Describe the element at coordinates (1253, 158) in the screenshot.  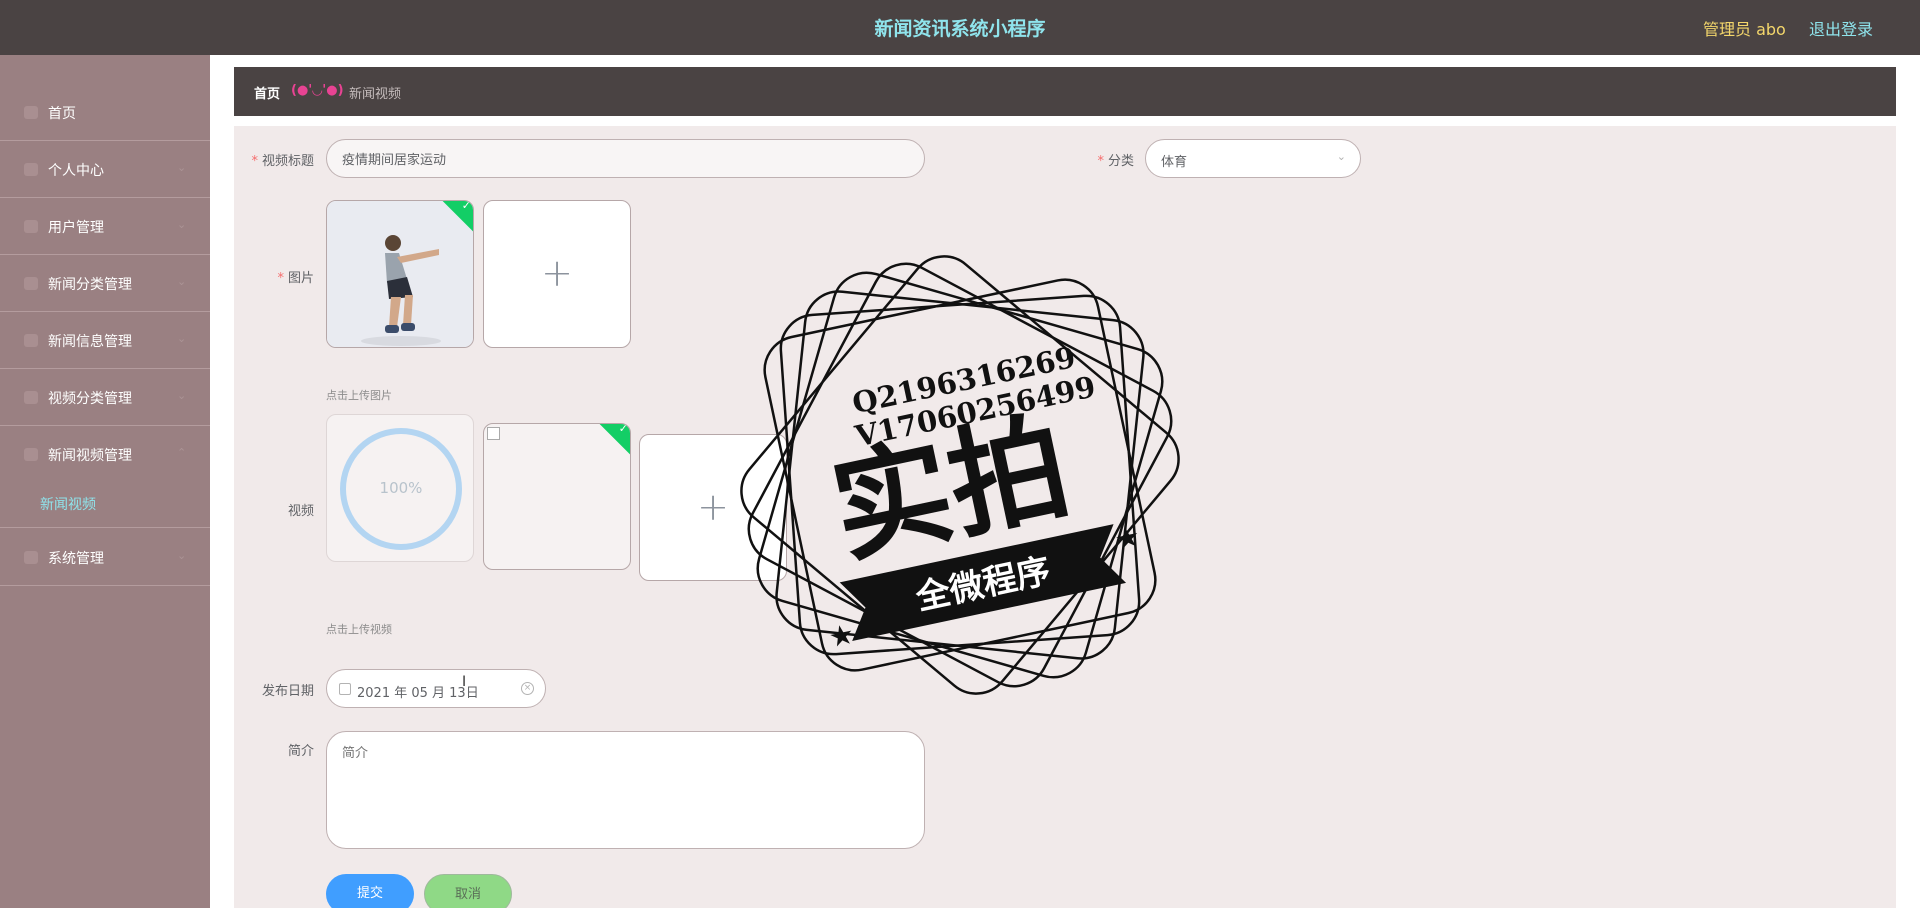
I see `category-select: 体育 ⌄` at that location.